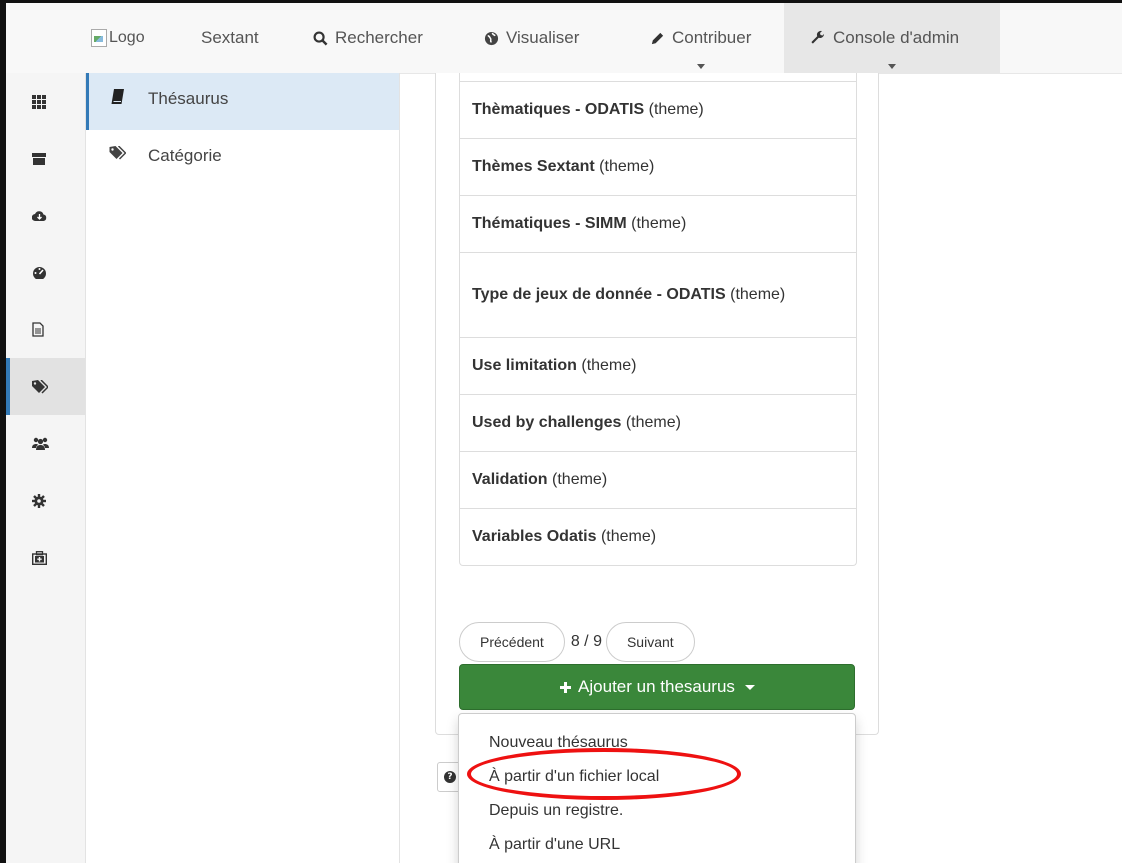 This screenshot has width=1122, height=863. Describe the element at coordinates (188, 98) in the screenshot. I see `submenu-item-label: Thésaurus` at that location.